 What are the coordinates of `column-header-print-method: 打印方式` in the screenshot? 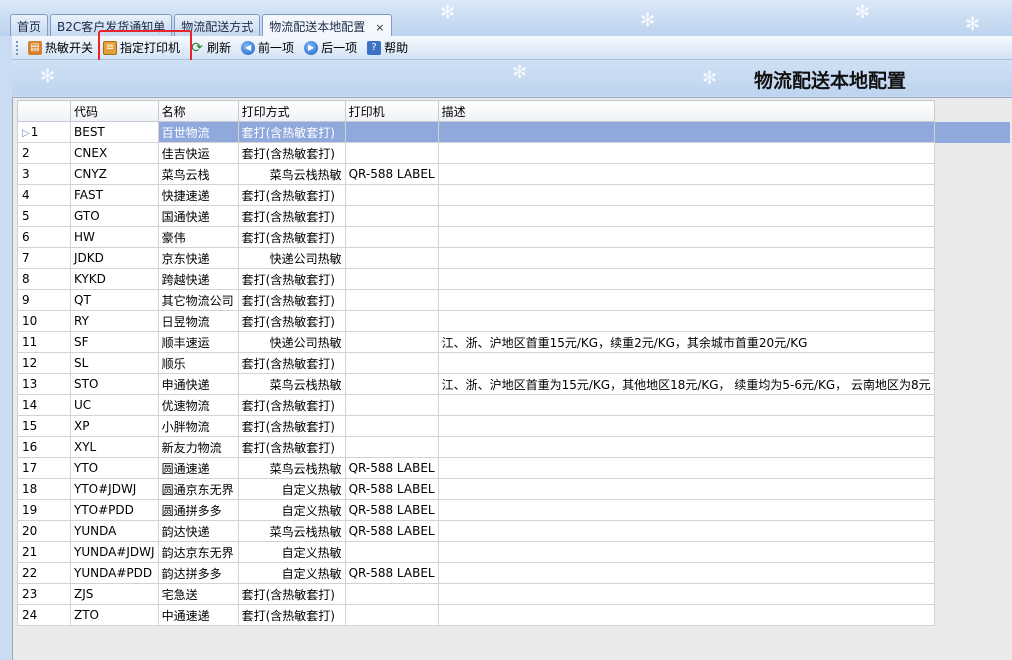 It's located at (291, 111).